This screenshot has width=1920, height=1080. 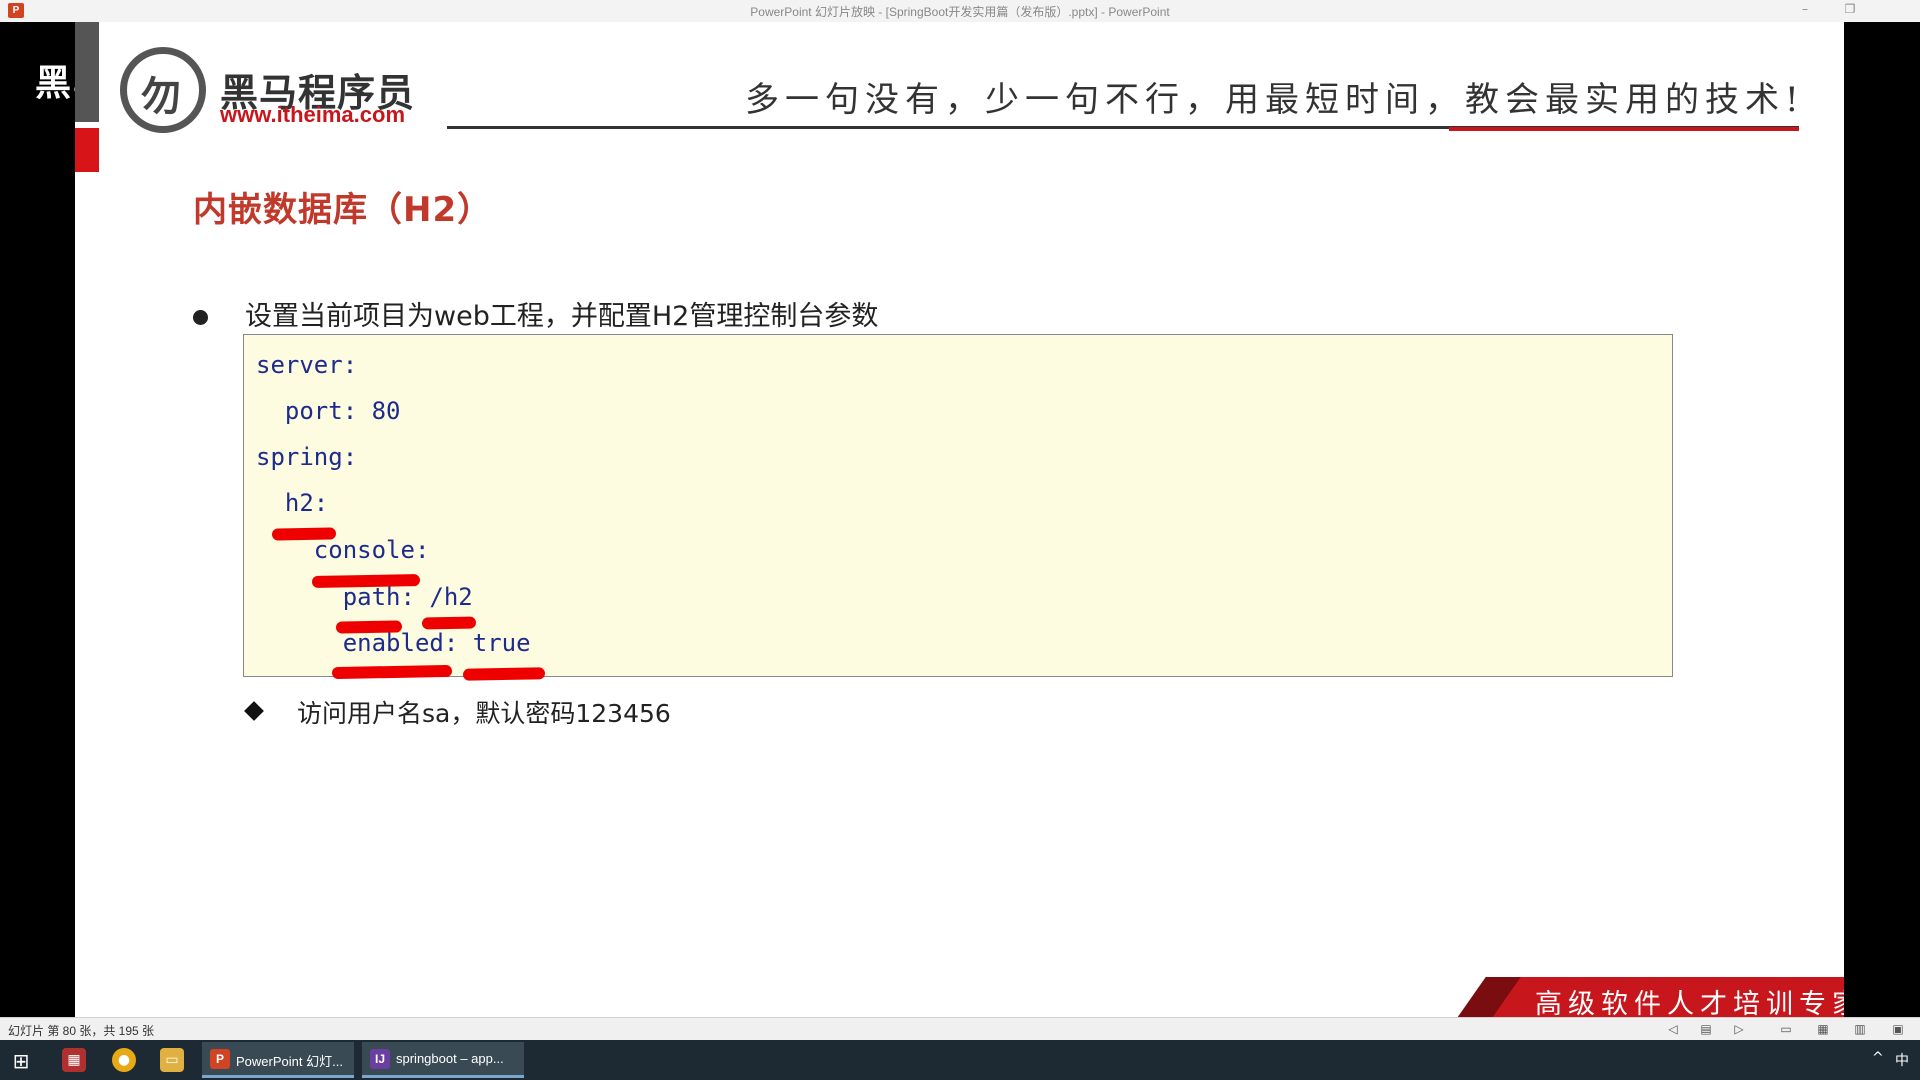 What do you see at coordinates (254, 711) in the screenshot?
I see `diamond-bullet-icon` at bounding box center [254, 711].